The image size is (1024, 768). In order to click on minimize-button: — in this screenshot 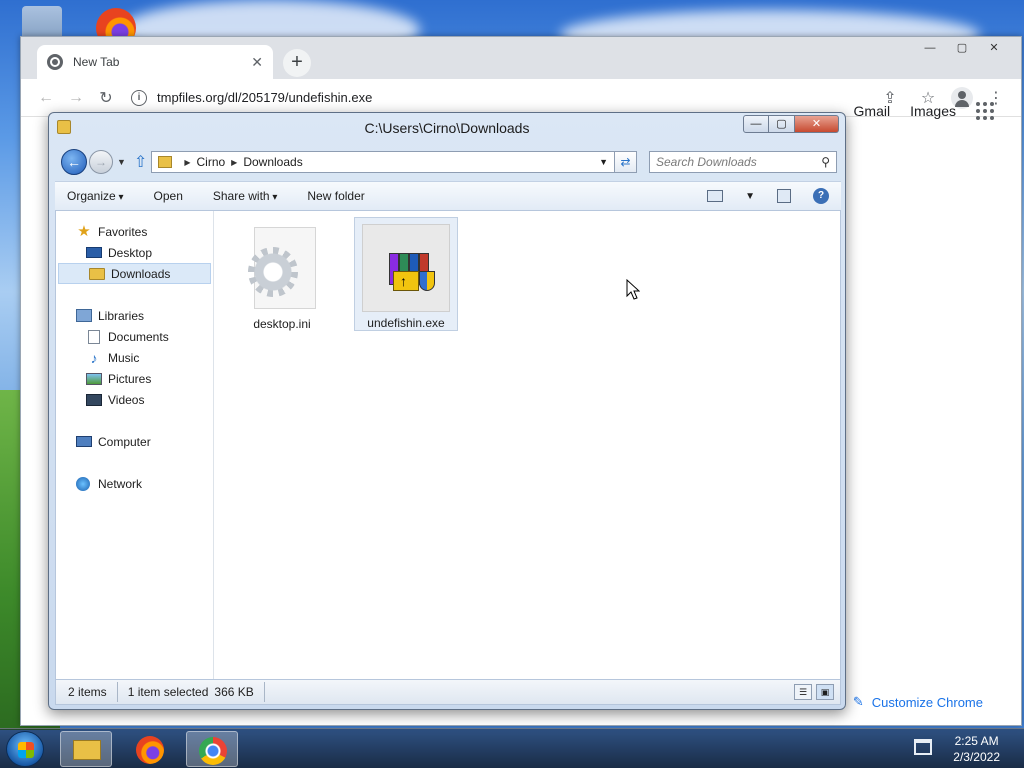, I will do `click(930, 48)`.